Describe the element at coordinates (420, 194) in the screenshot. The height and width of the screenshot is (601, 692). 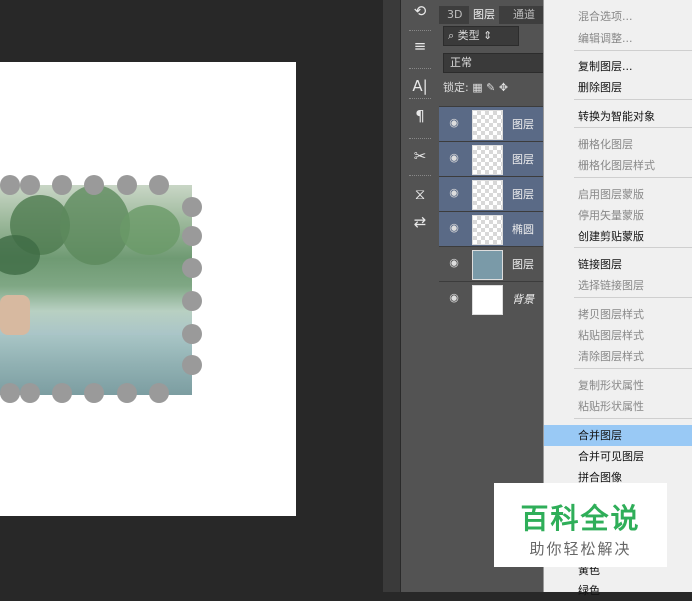
I see `clone-source-icon: ⧖` at that location.